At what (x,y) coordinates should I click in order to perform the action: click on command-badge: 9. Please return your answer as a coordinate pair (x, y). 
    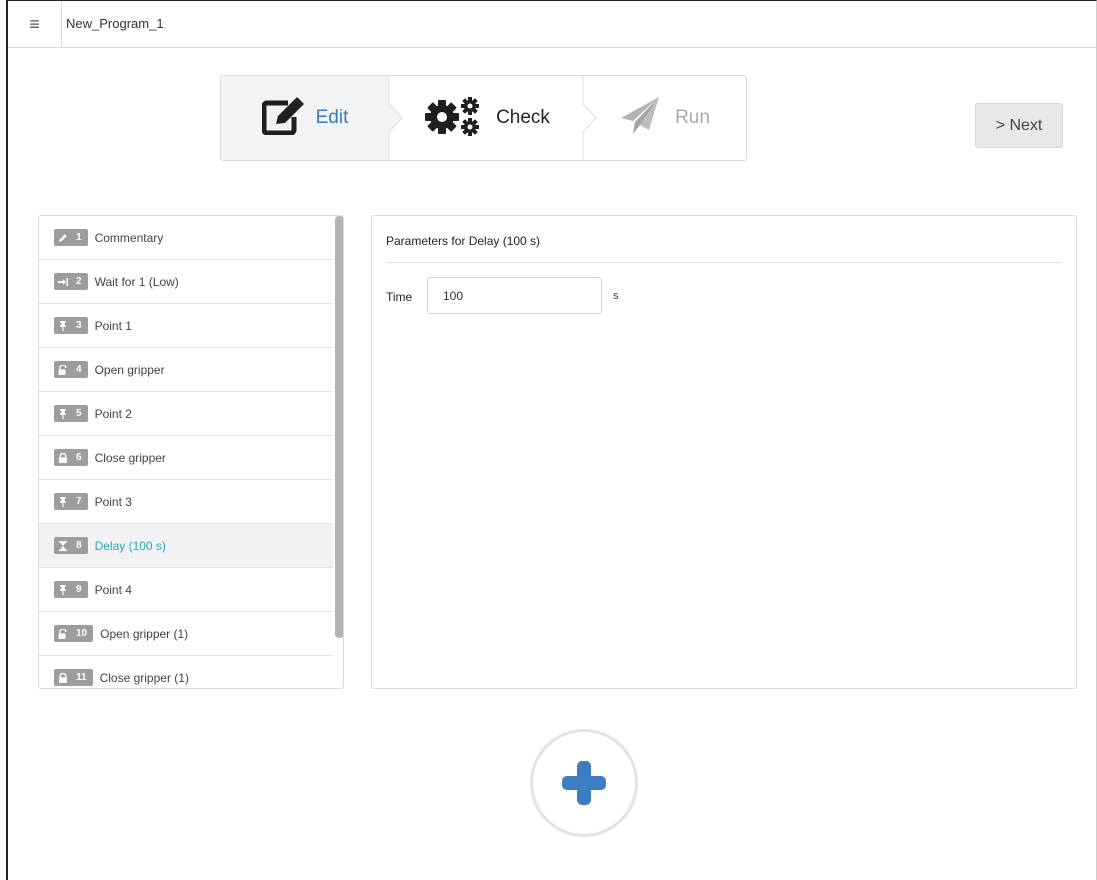
    Looking at the image, I should click on (71, 589).